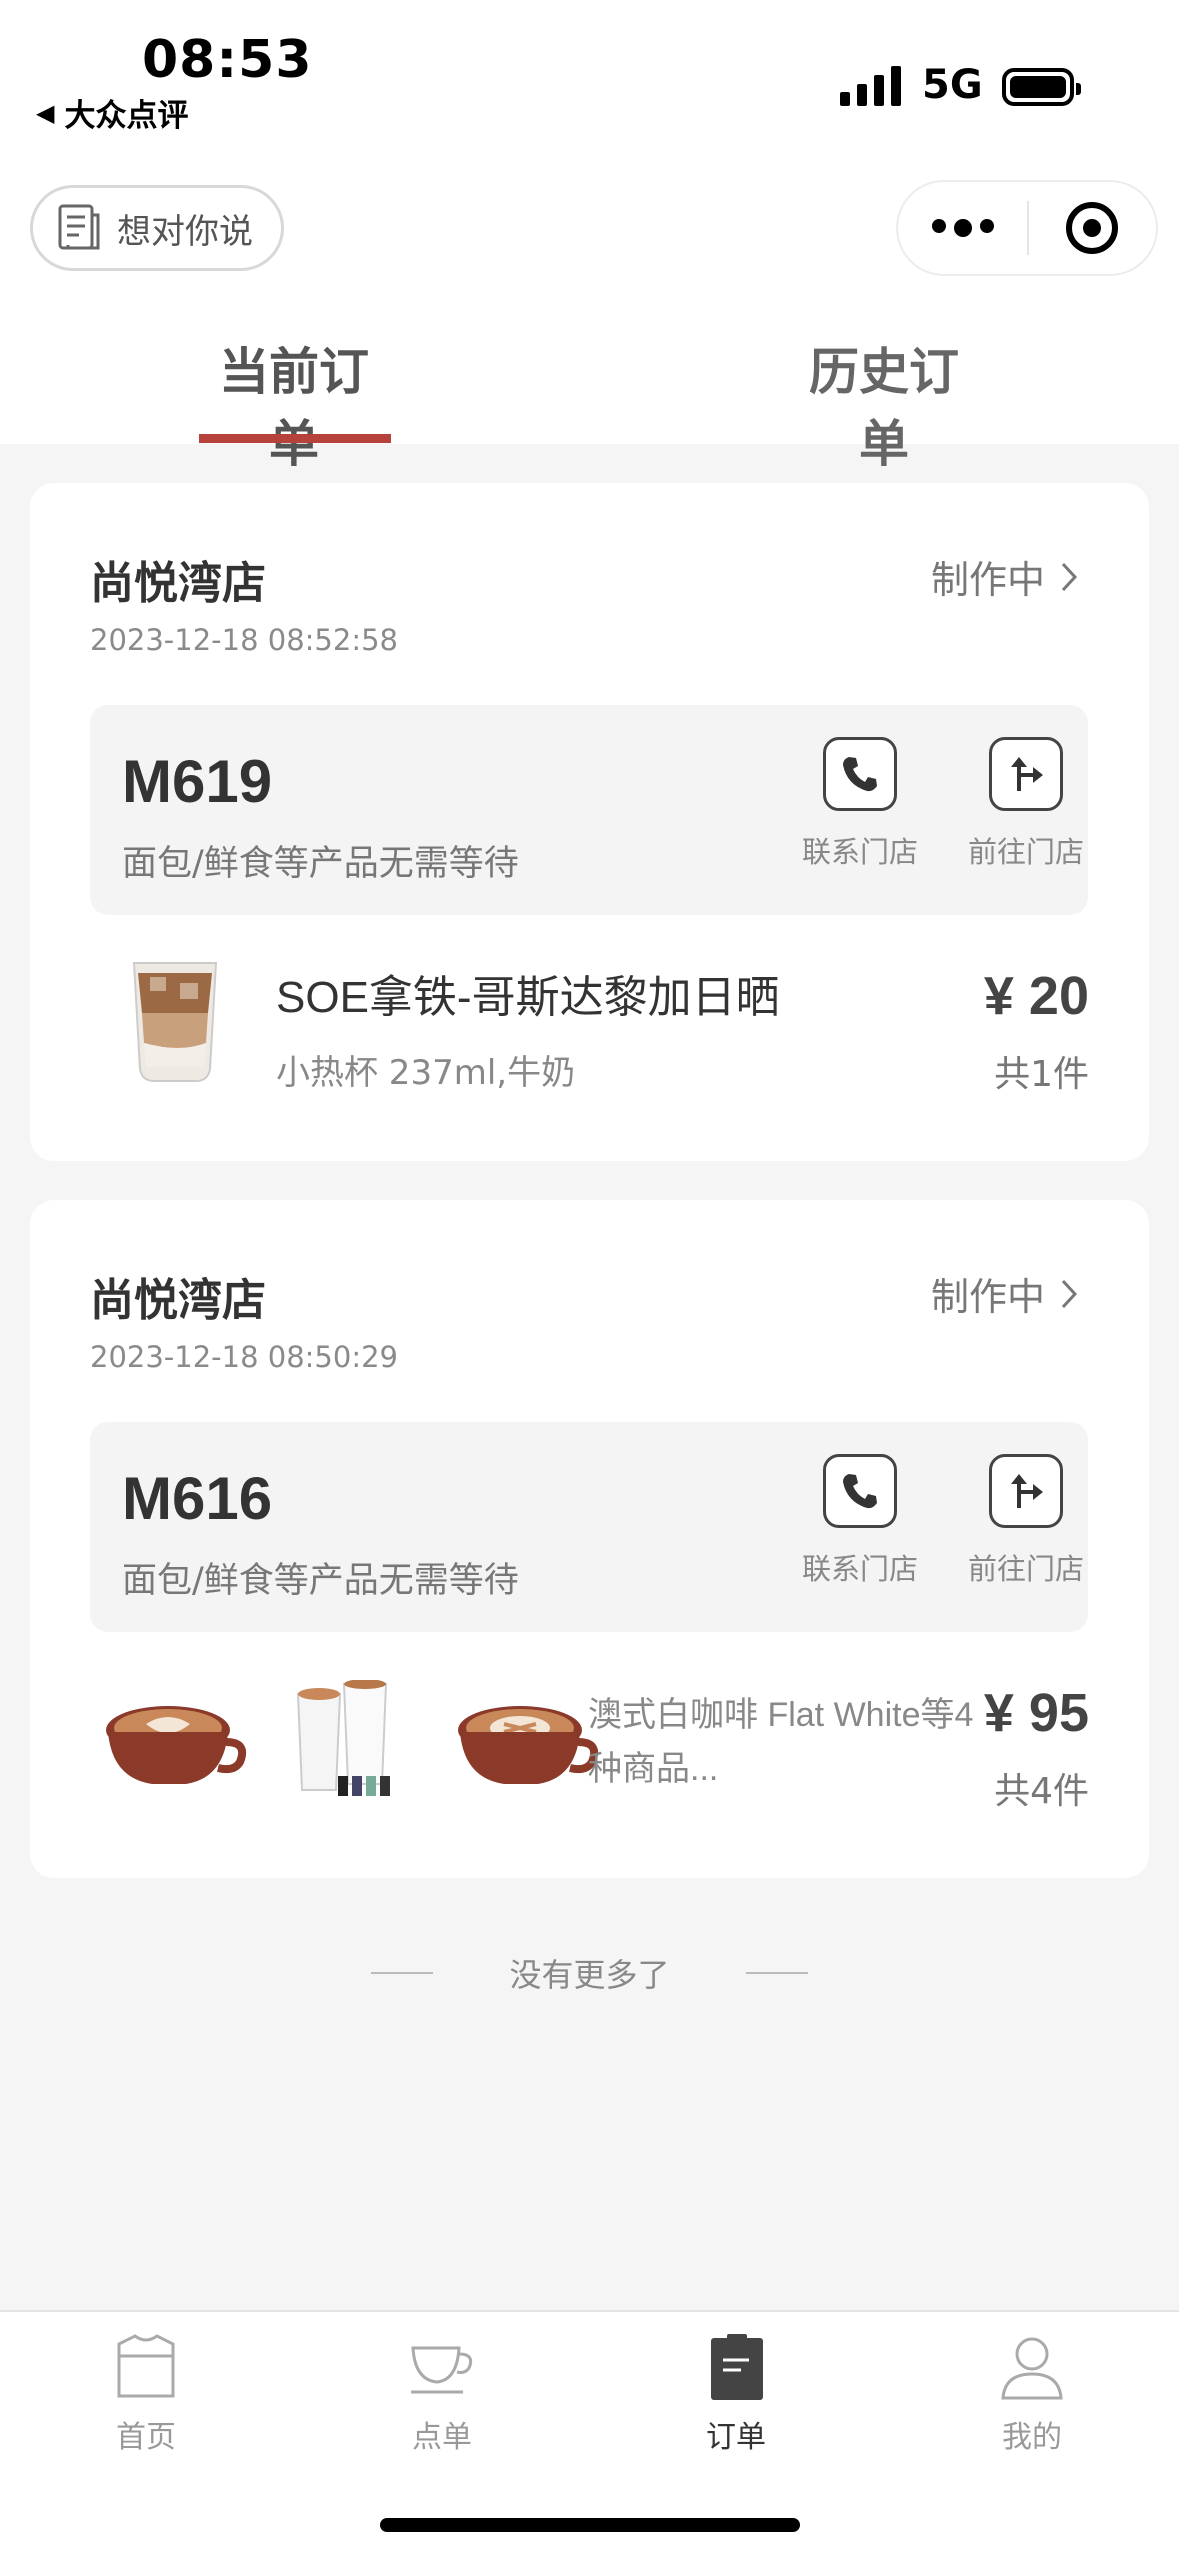  Describe the element at coordinates (227, 60) in the screenshot. I see `status-time: 08:53` at that location.